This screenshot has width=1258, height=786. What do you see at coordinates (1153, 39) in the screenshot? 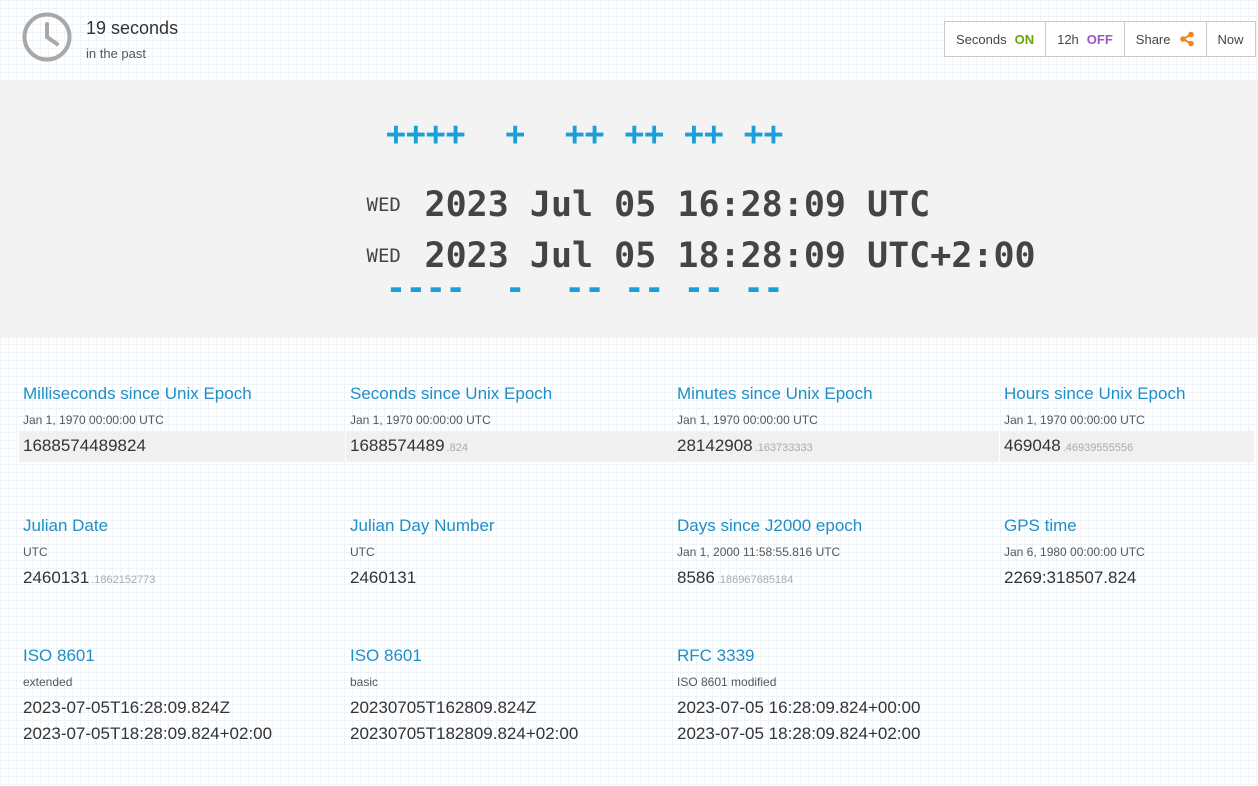
I see `share-label: Share` at bounding box center [1153, 39].